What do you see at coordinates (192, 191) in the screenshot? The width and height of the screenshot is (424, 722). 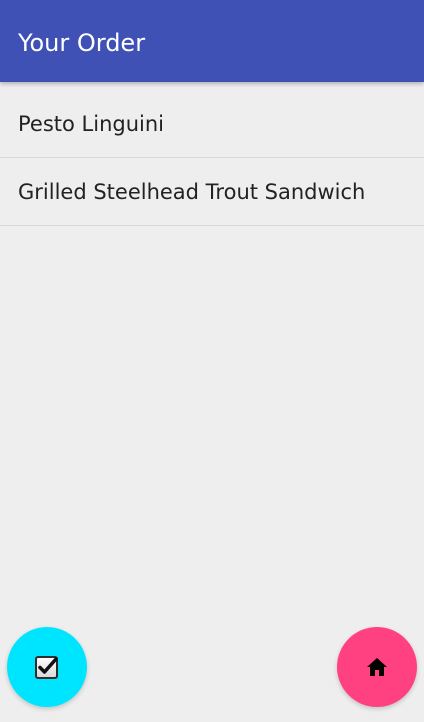 I see `order-item-label: Grilled Steelhead Trout Sandwich` at bounding box center [192, 191].